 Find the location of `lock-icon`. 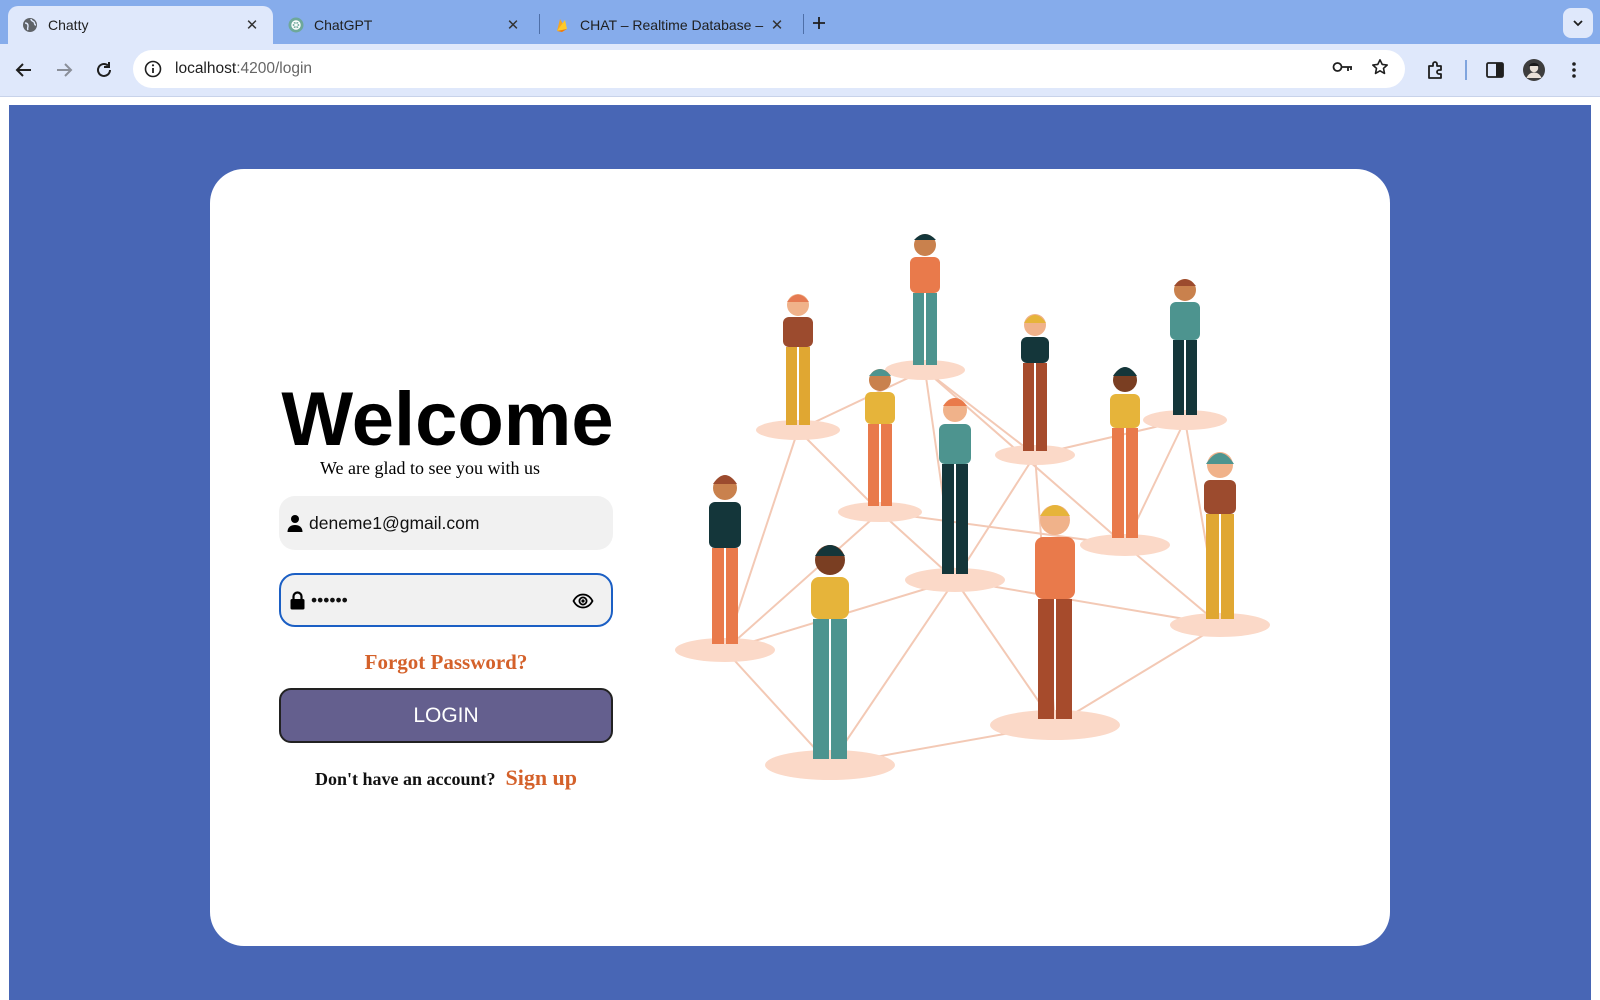

lock-icon is located at coordinates (297, 600).